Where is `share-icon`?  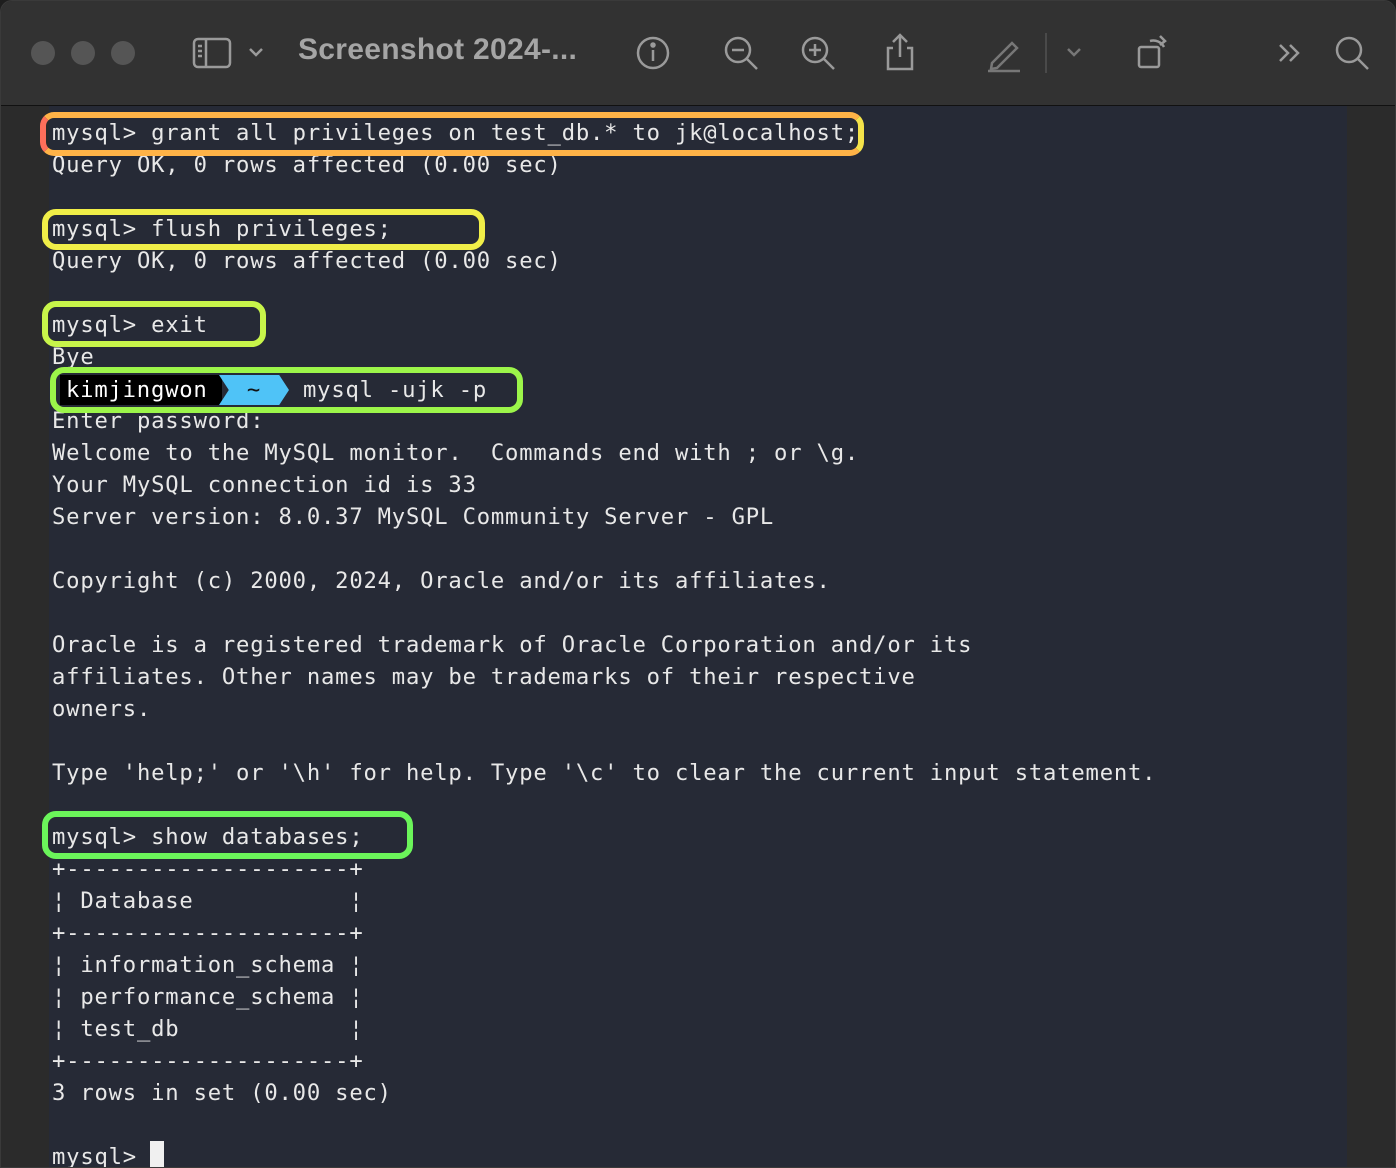
share-icon is located at coordinates (900, 53).